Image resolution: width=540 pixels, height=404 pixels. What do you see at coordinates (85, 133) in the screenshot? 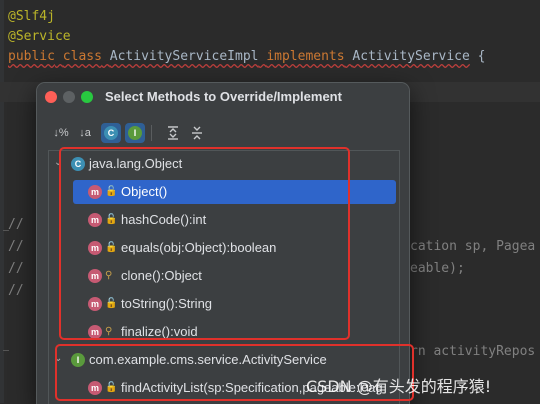
I see `sort-alphabetically-button: ↓a` at bounding box center [85, 133].